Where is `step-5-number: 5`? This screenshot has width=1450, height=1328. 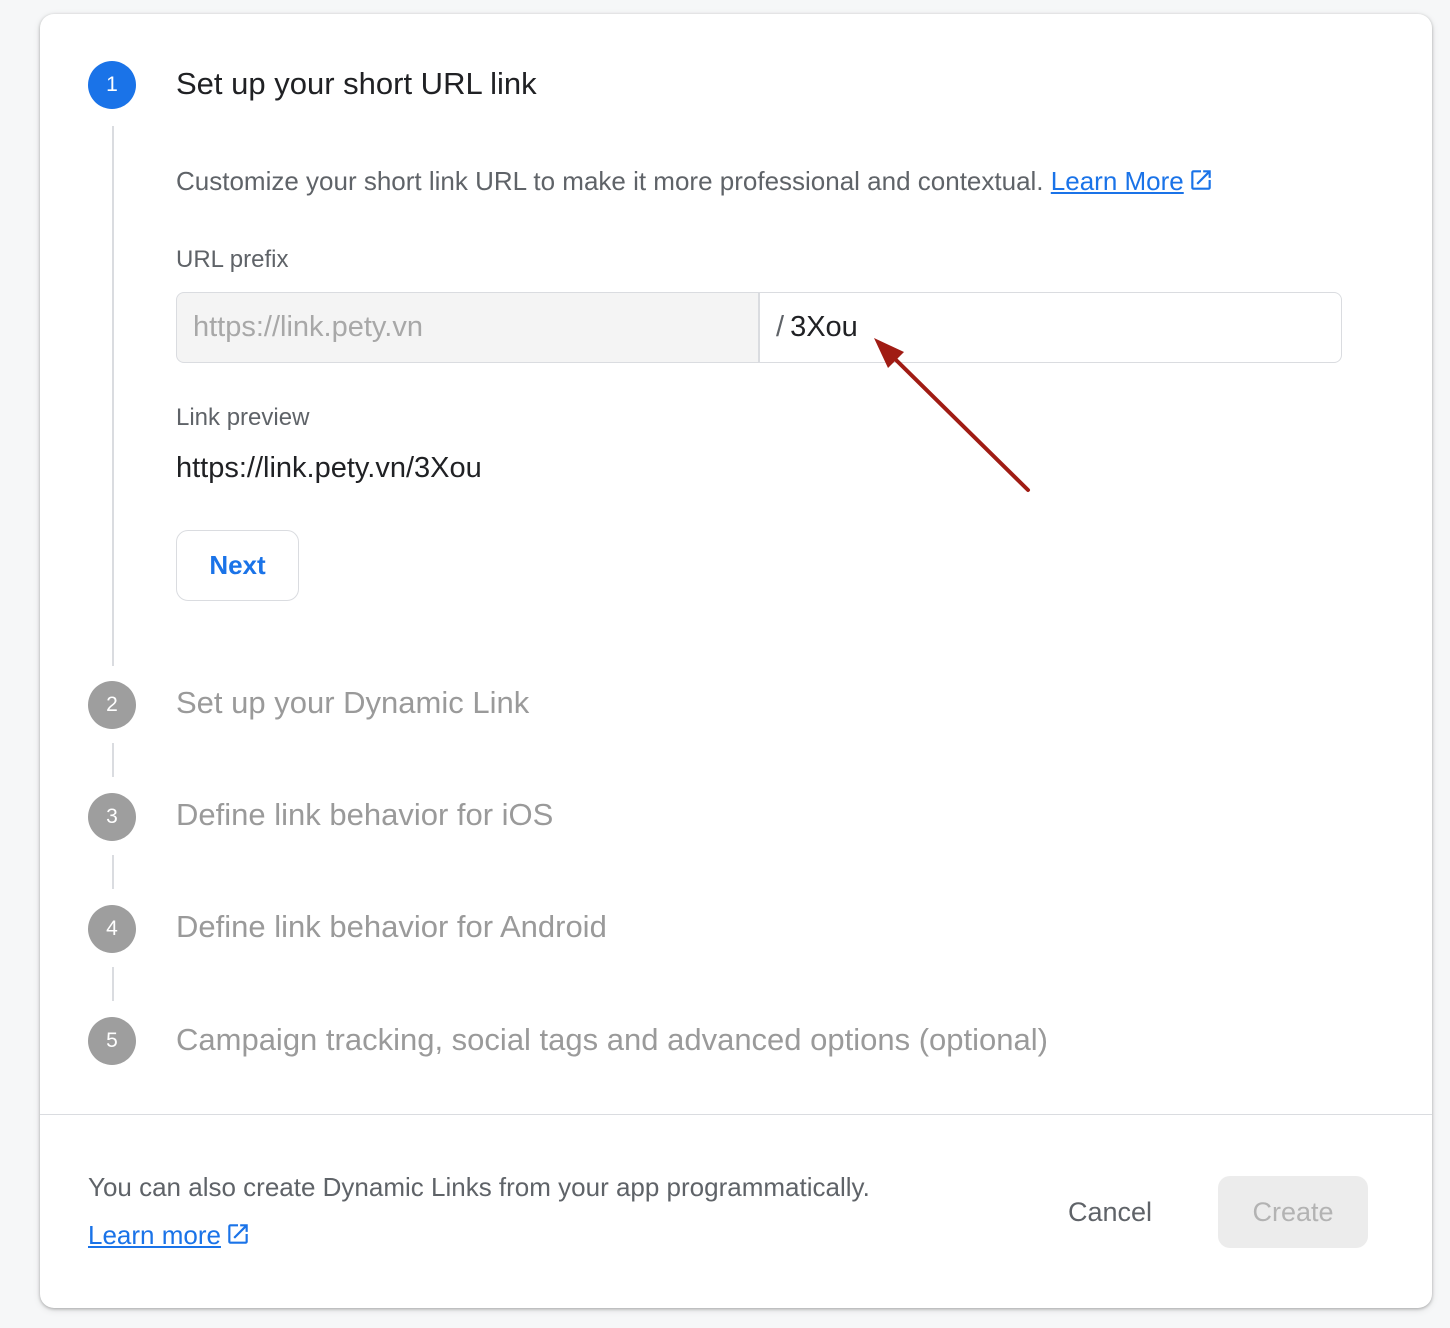 step-5-number: 5 is located at coordinates (112, 1041).